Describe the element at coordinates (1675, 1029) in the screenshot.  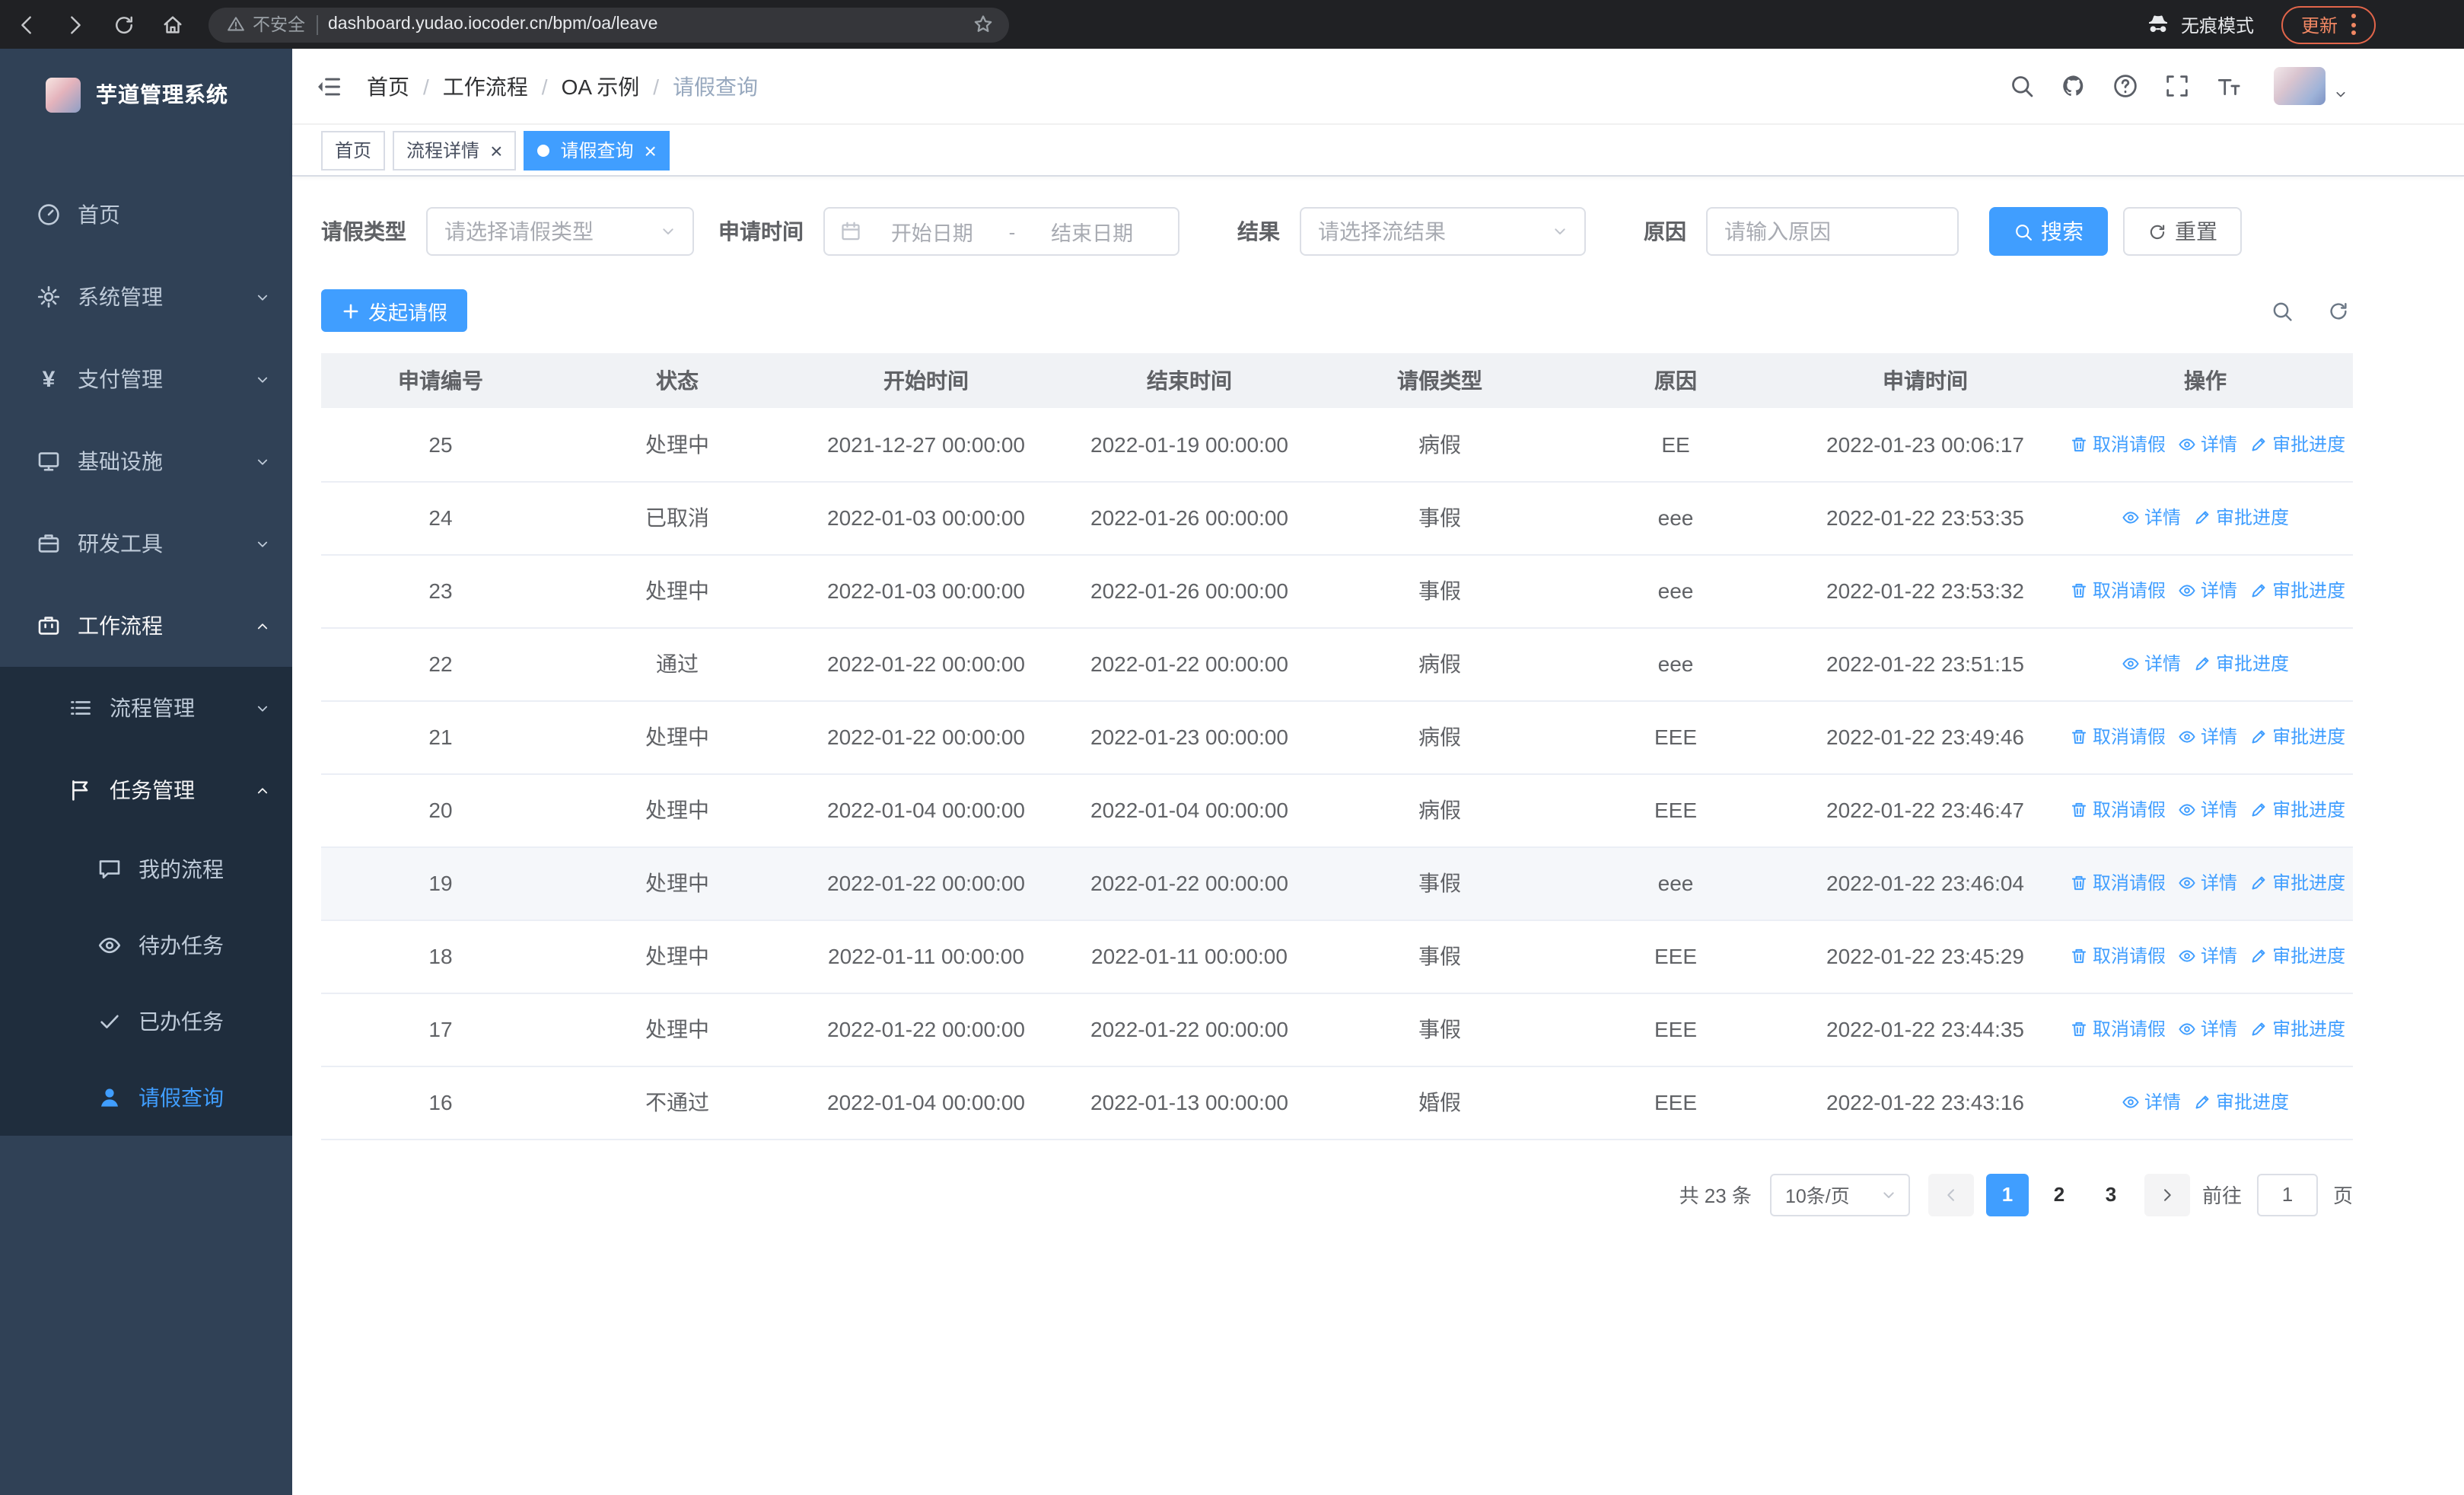
I see `cell-reason: EEE` at that location.